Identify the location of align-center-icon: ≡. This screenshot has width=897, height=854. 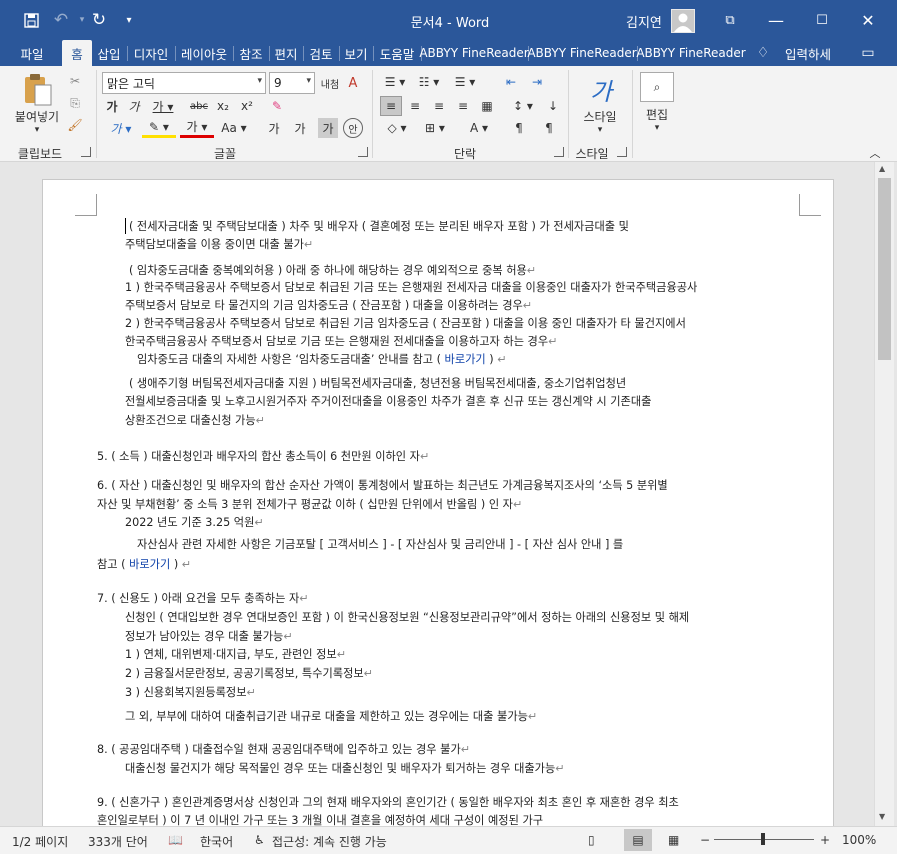
(415, 106).